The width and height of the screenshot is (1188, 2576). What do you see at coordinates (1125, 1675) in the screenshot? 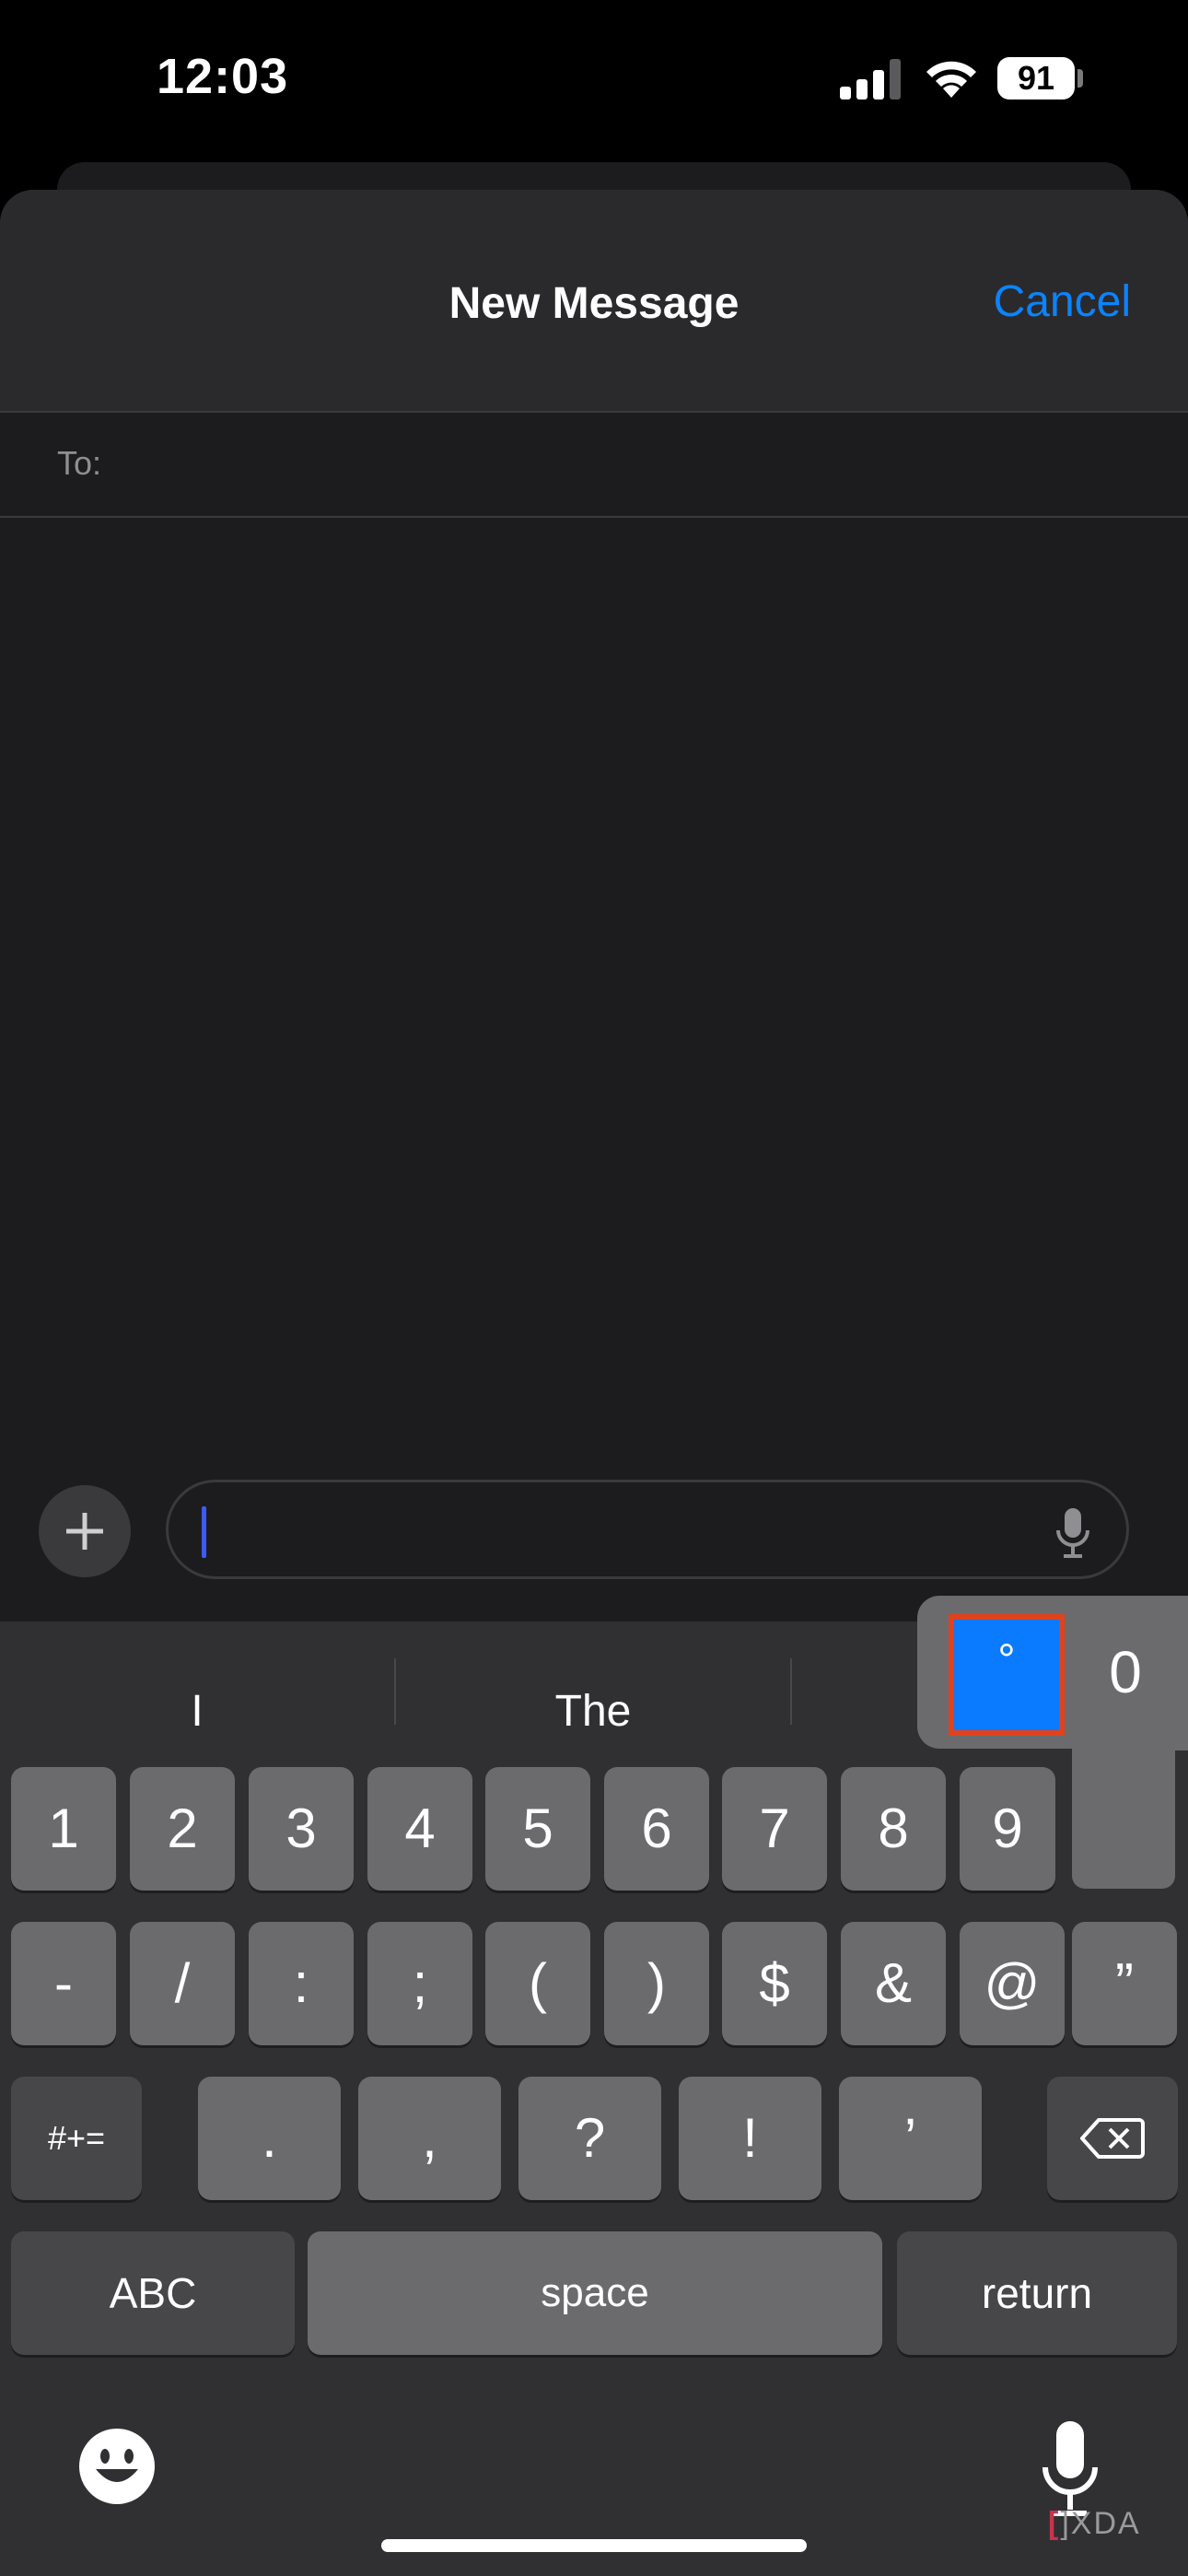
I see `zero-option: 0` at bounding box center [1125, 1675].